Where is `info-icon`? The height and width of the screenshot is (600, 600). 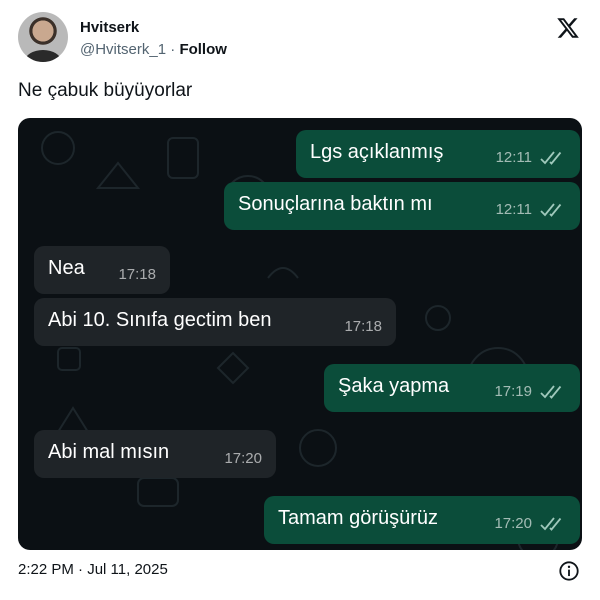
info-icon is located at coordinates (569, 571).